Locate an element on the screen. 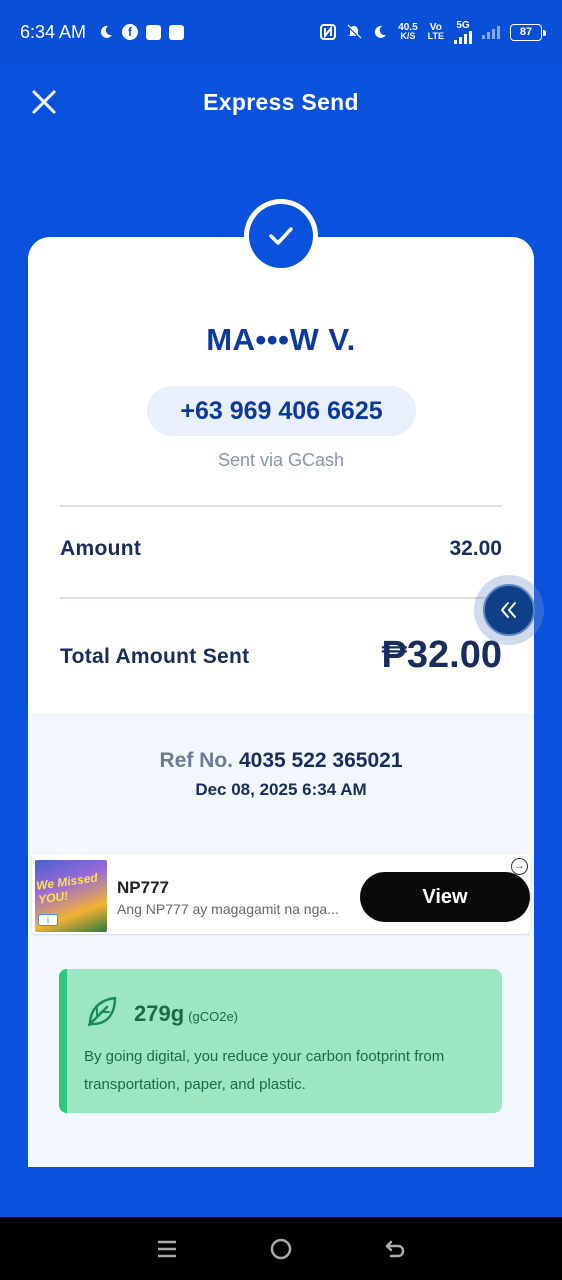 The image size is (562, 1280). recipient-name: MA•••W V. is located at coordinates (281, 339).